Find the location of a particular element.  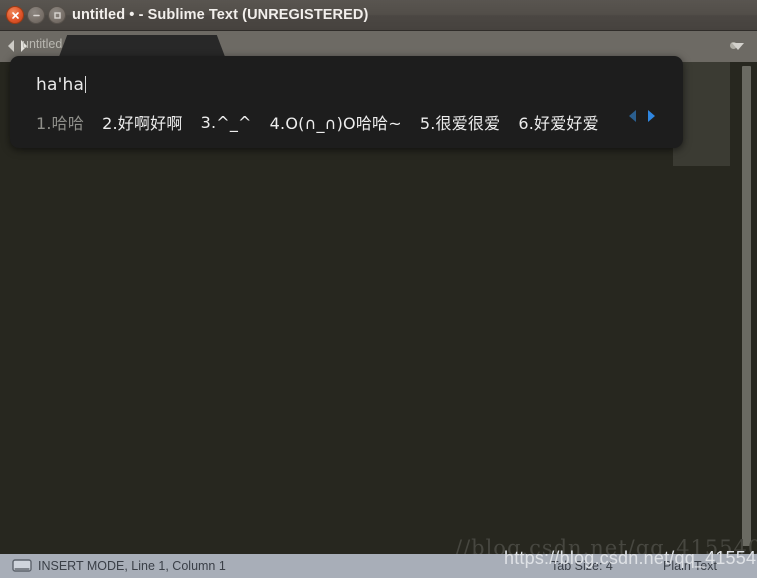

ime-candidate-3: 3.^_^ is located at coordinates (226, 122).